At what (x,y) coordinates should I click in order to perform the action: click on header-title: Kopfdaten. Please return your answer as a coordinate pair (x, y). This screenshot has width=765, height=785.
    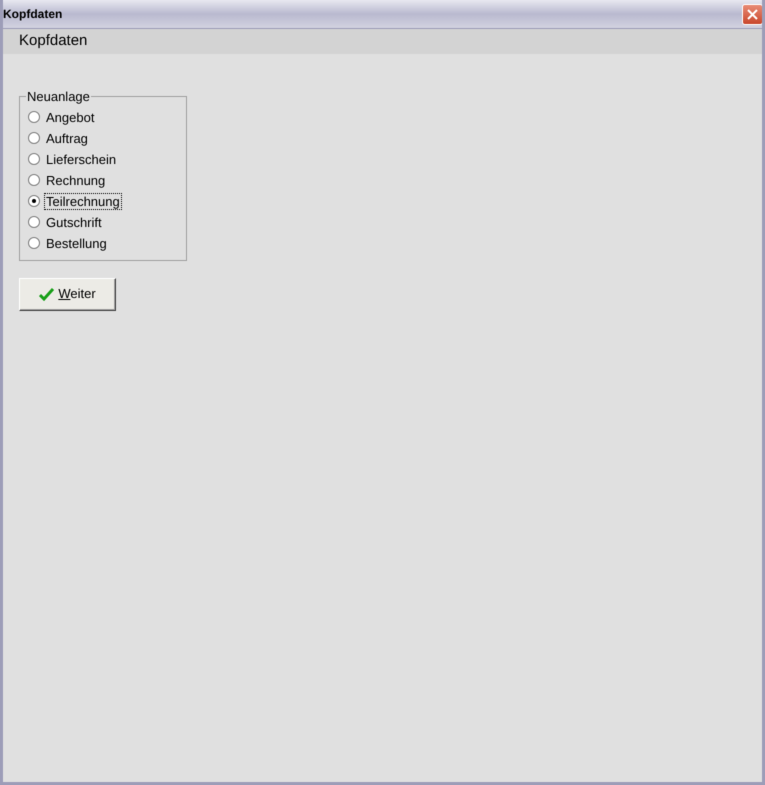
    Looking at the image, I should click on (53, 41).